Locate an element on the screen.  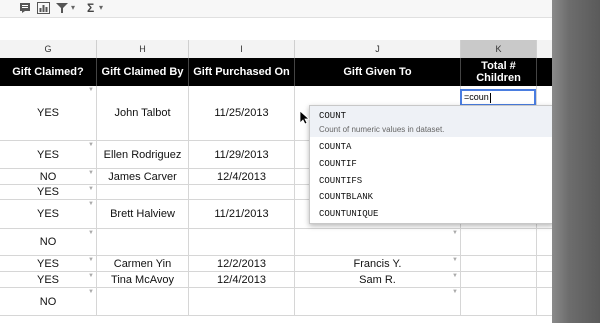
column-header-h: H is located at coordinates (143, 49).